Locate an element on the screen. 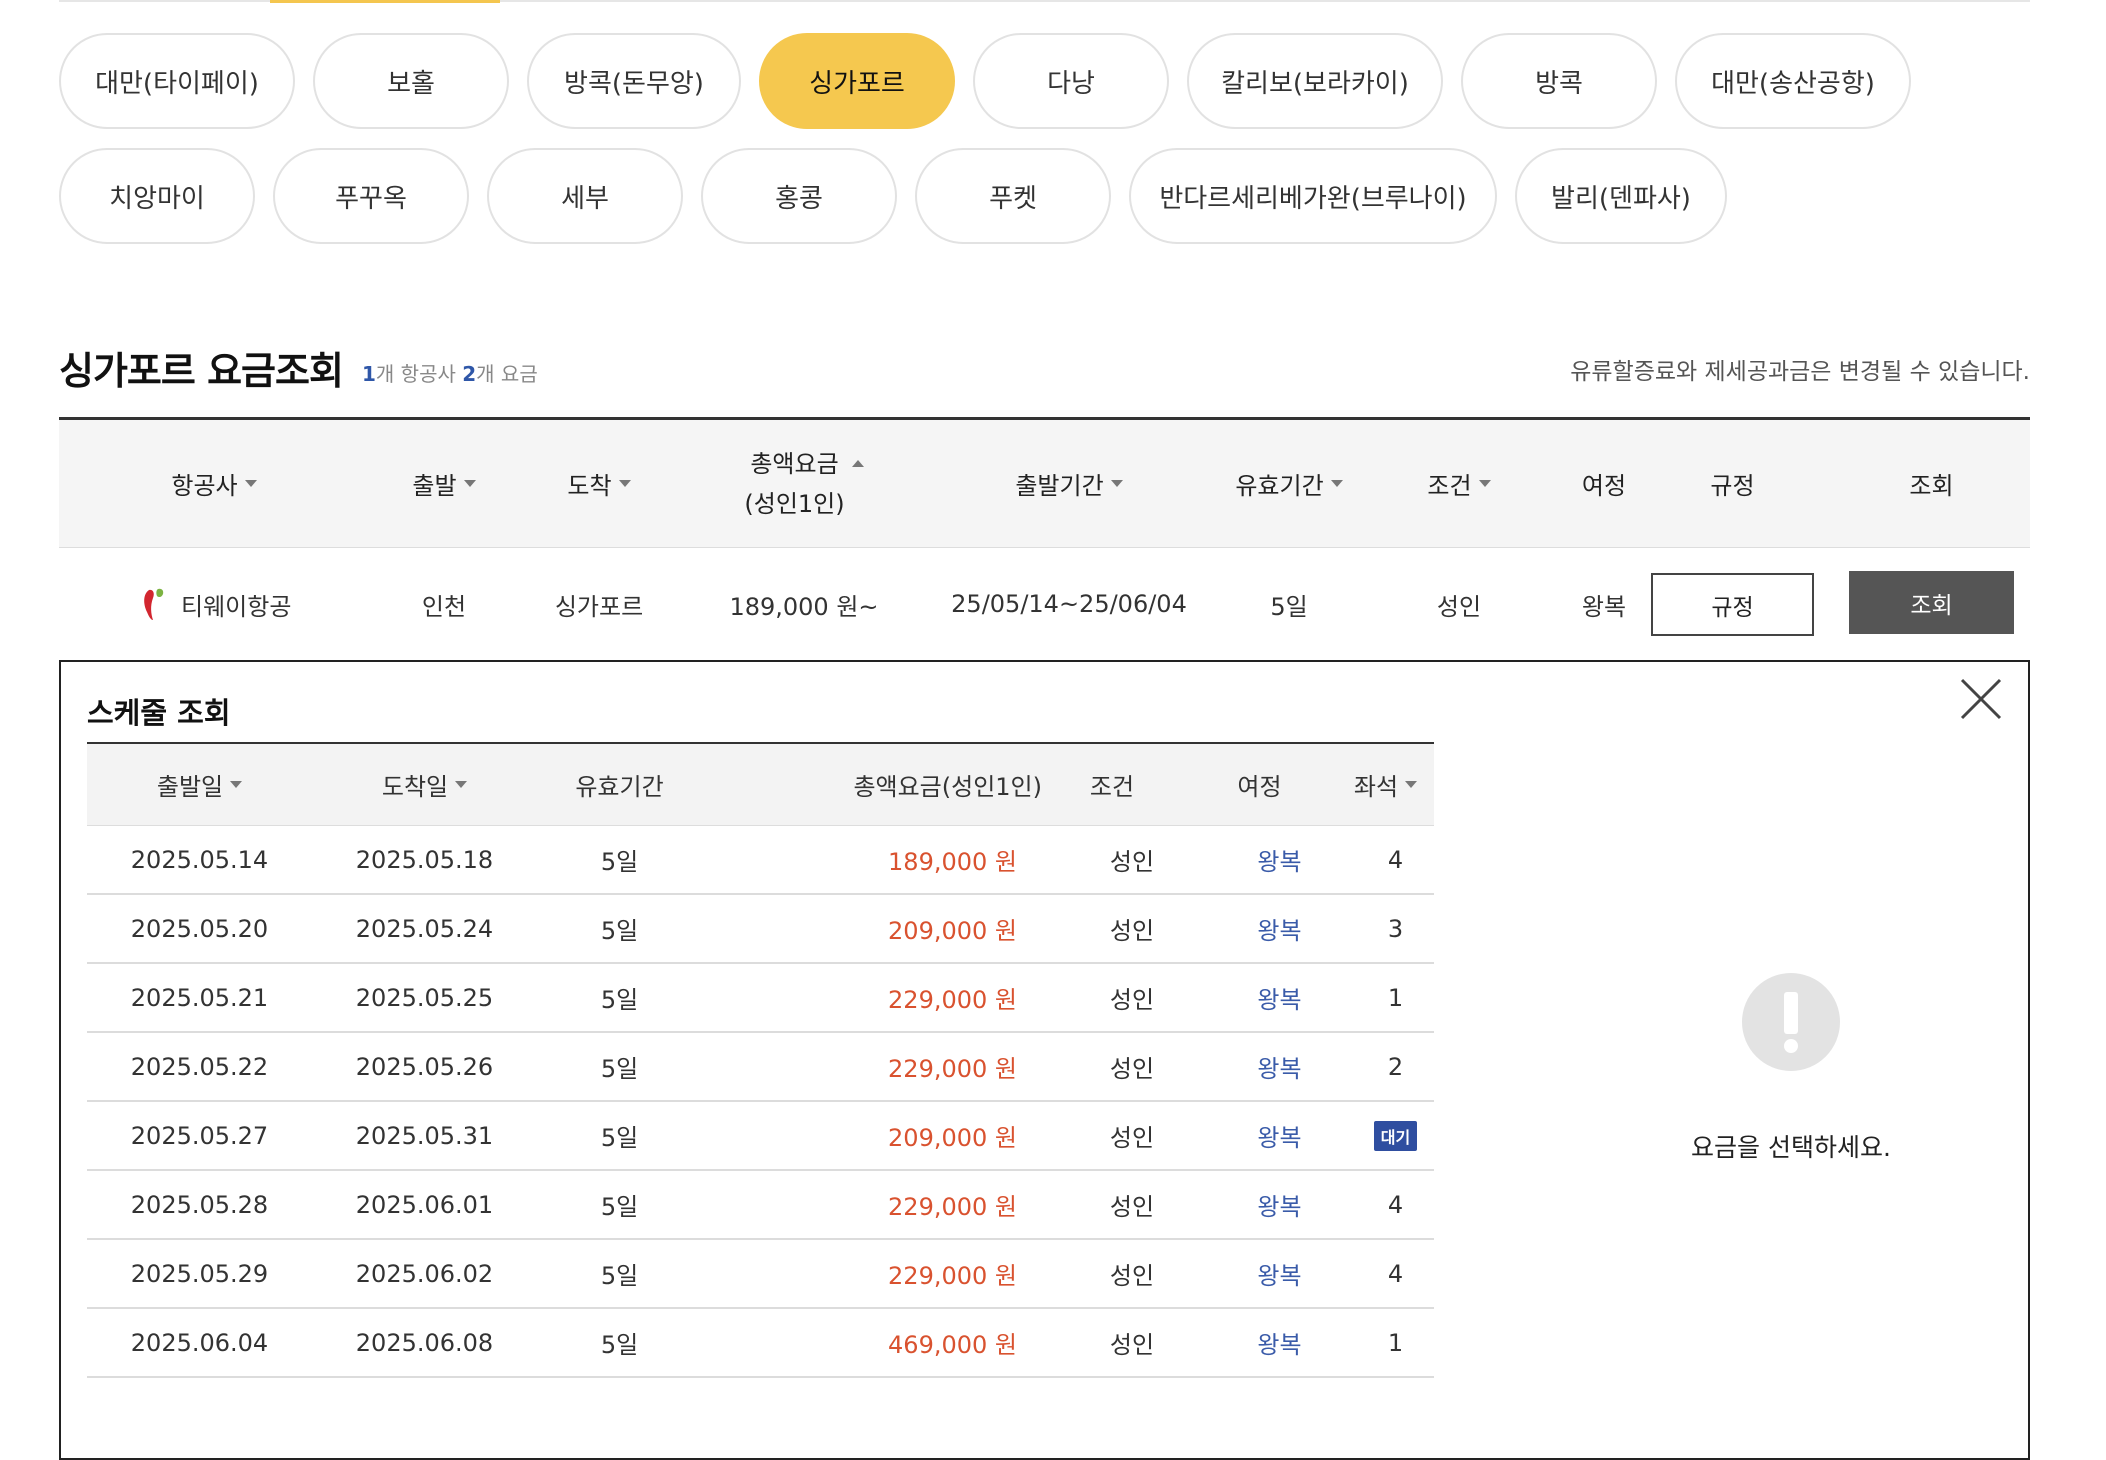  city-tab: 세부 is located at coordinates (585, 196).